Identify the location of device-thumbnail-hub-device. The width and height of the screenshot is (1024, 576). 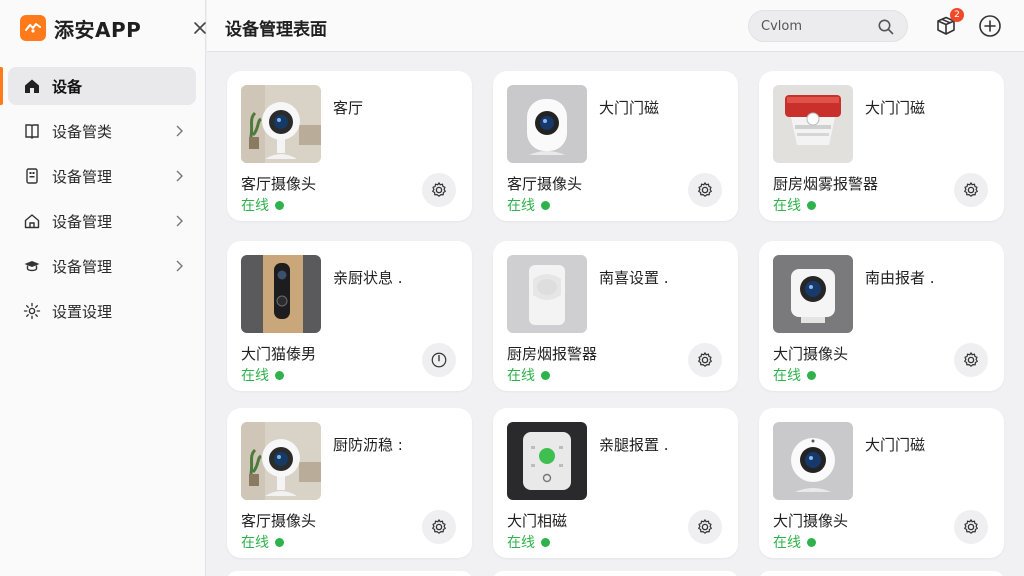
(547, 461).